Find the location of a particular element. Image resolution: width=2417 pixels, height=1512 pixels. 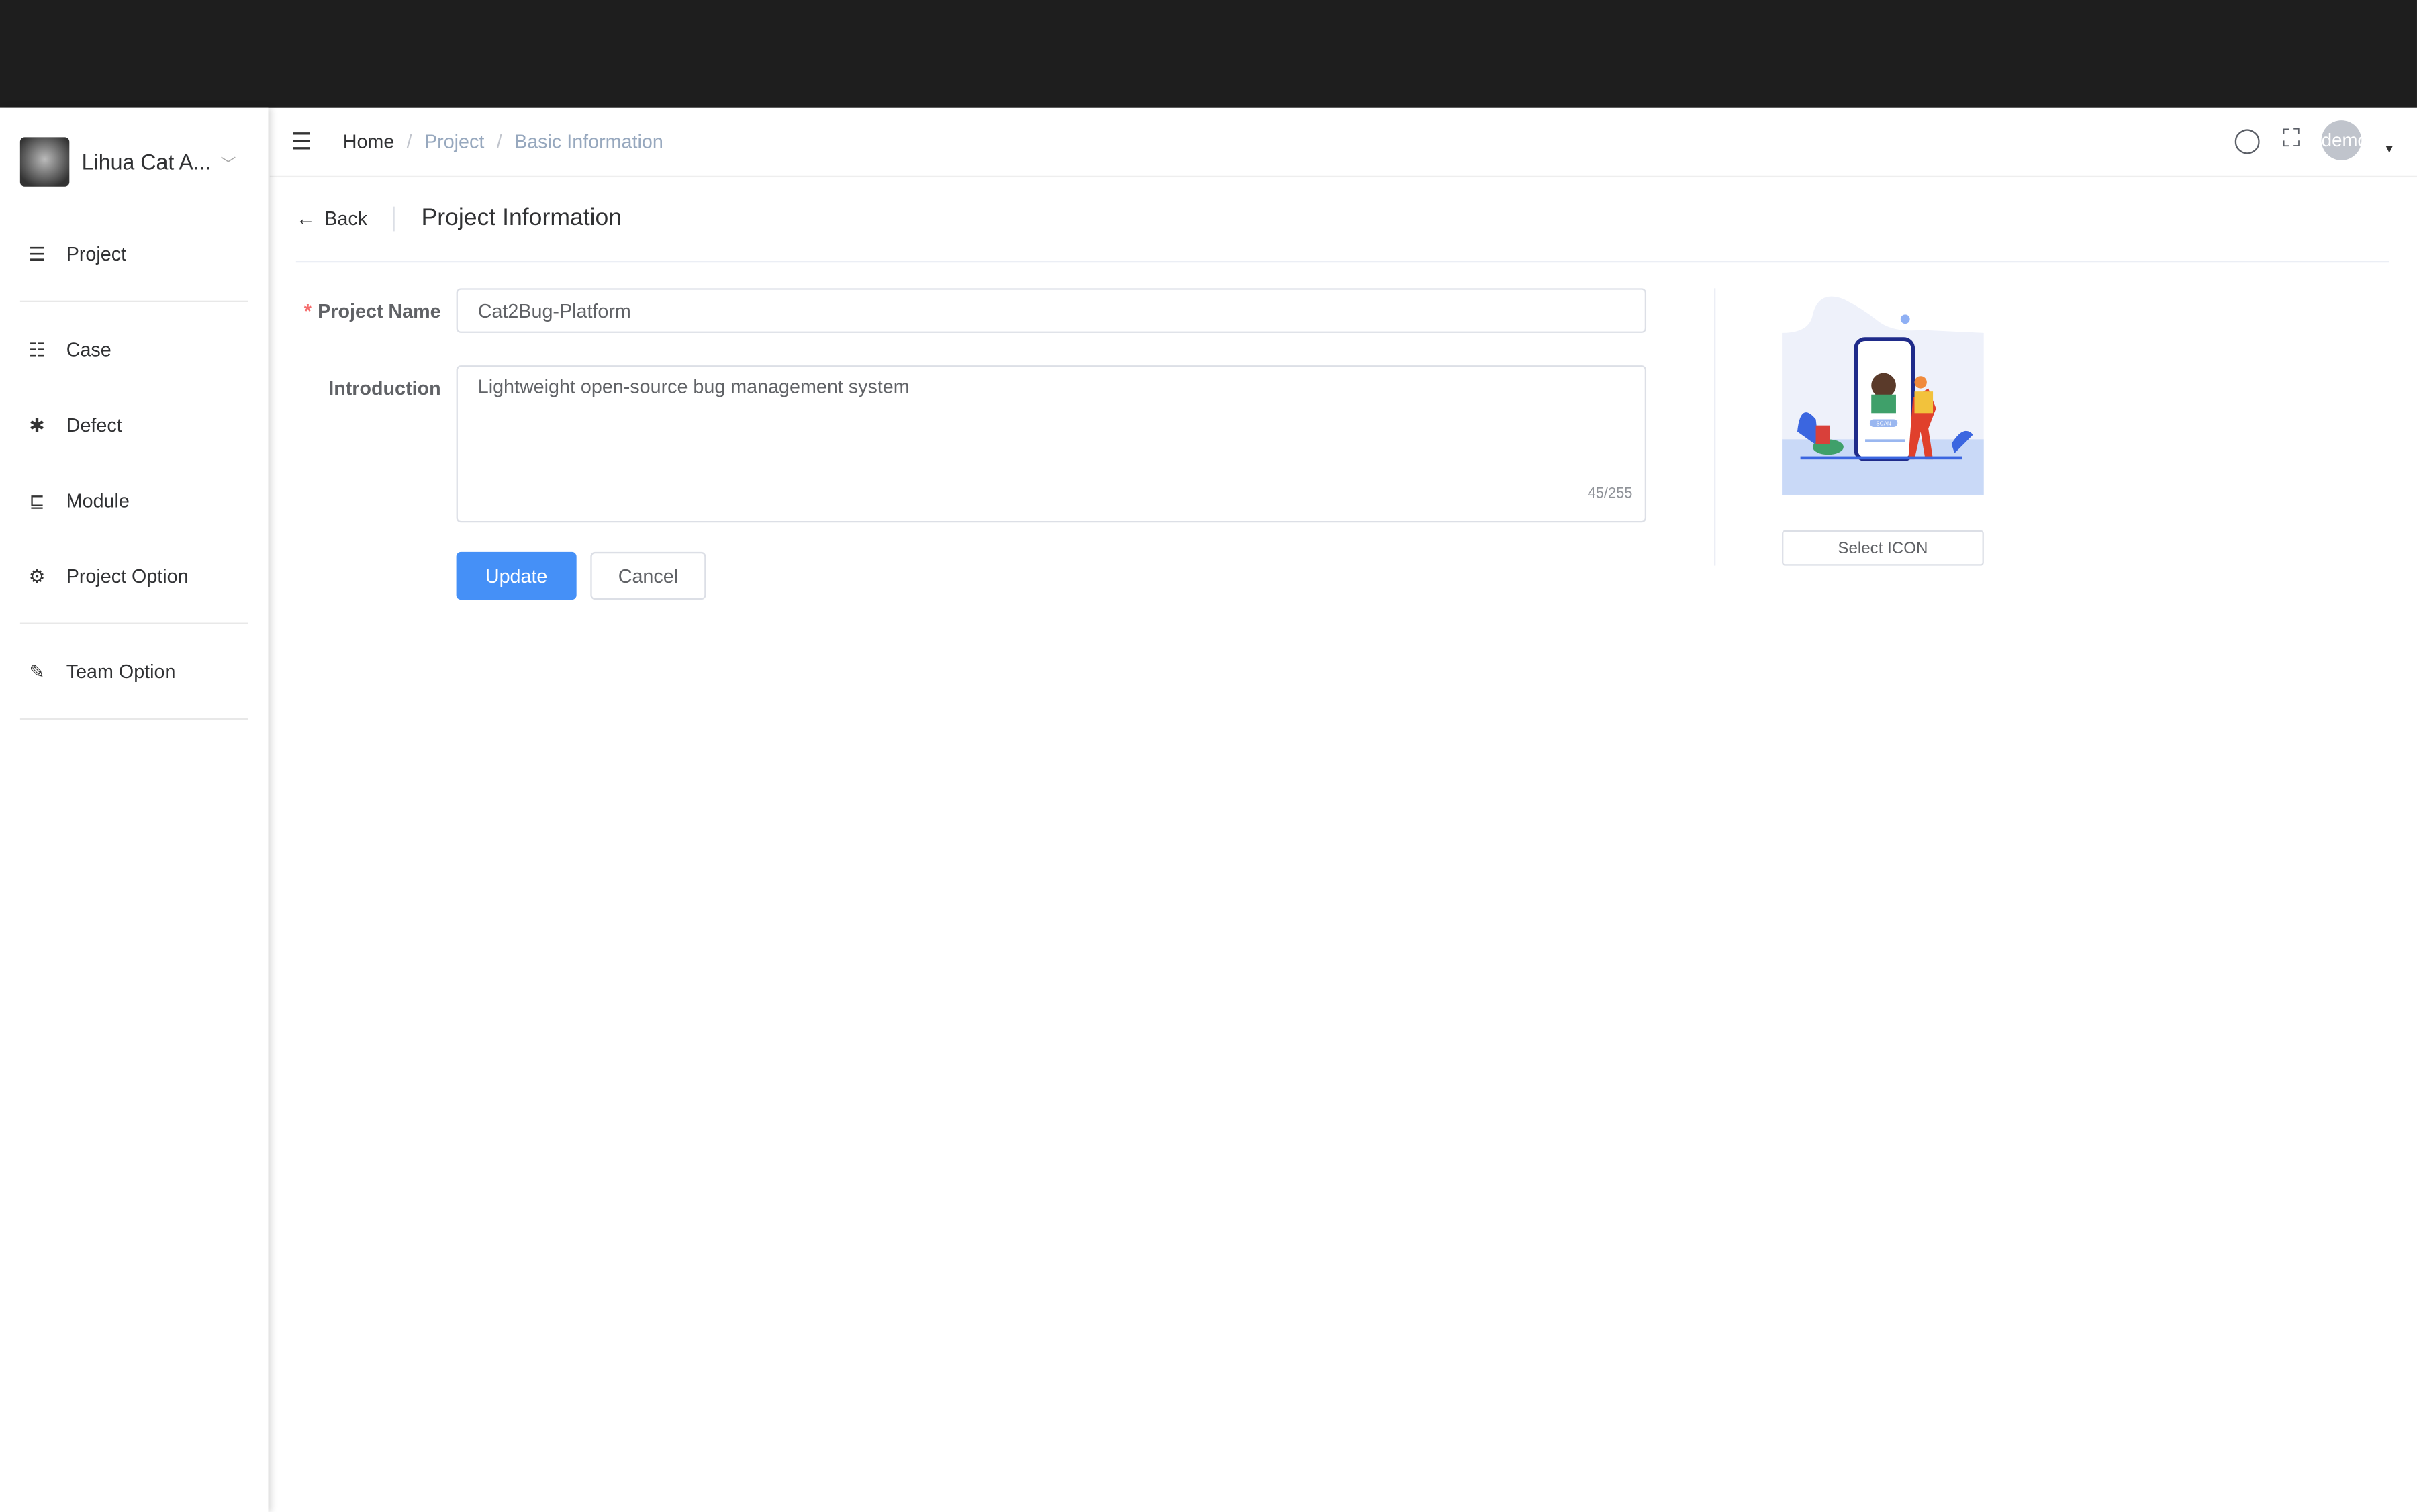

breadcrumb-home: Home is located at coordinates (369, 141).